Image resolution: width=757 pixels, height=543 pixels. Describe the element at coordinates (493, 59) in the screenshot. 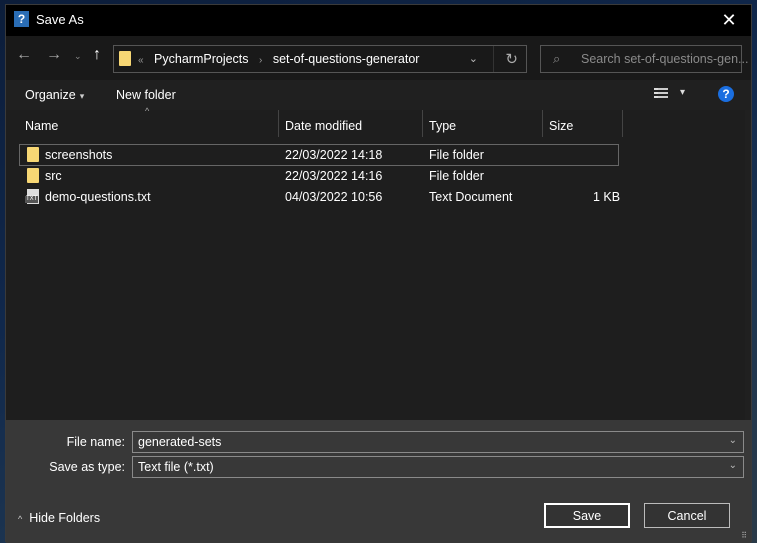

I see `divider` at that location.